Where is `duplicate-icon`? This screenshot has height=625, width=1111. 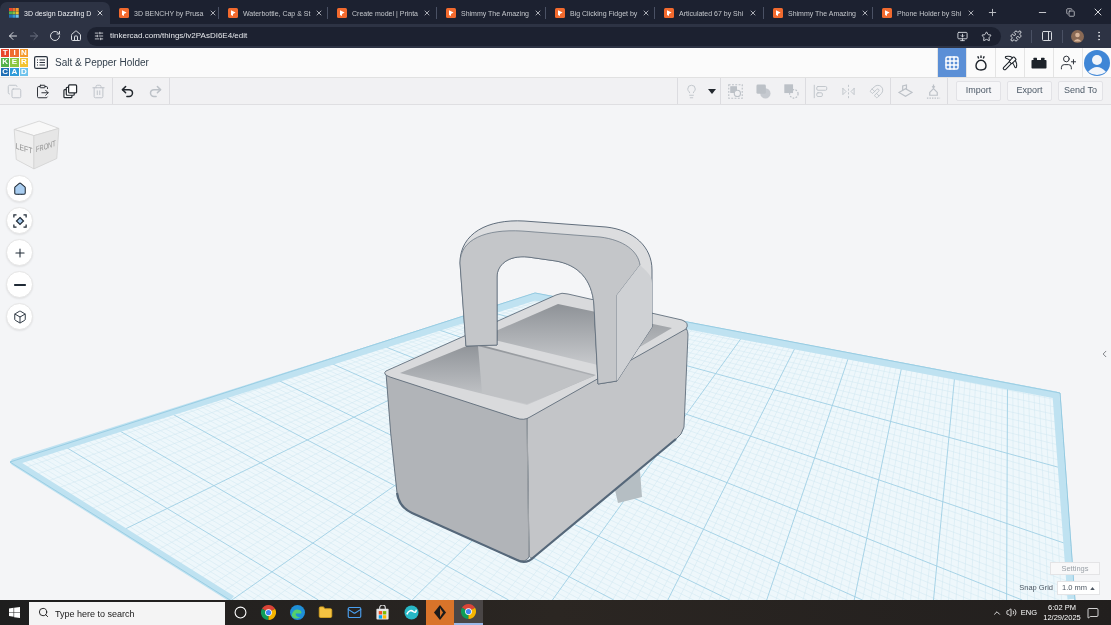 duplicate-icon is located at coordinates (70, 91).